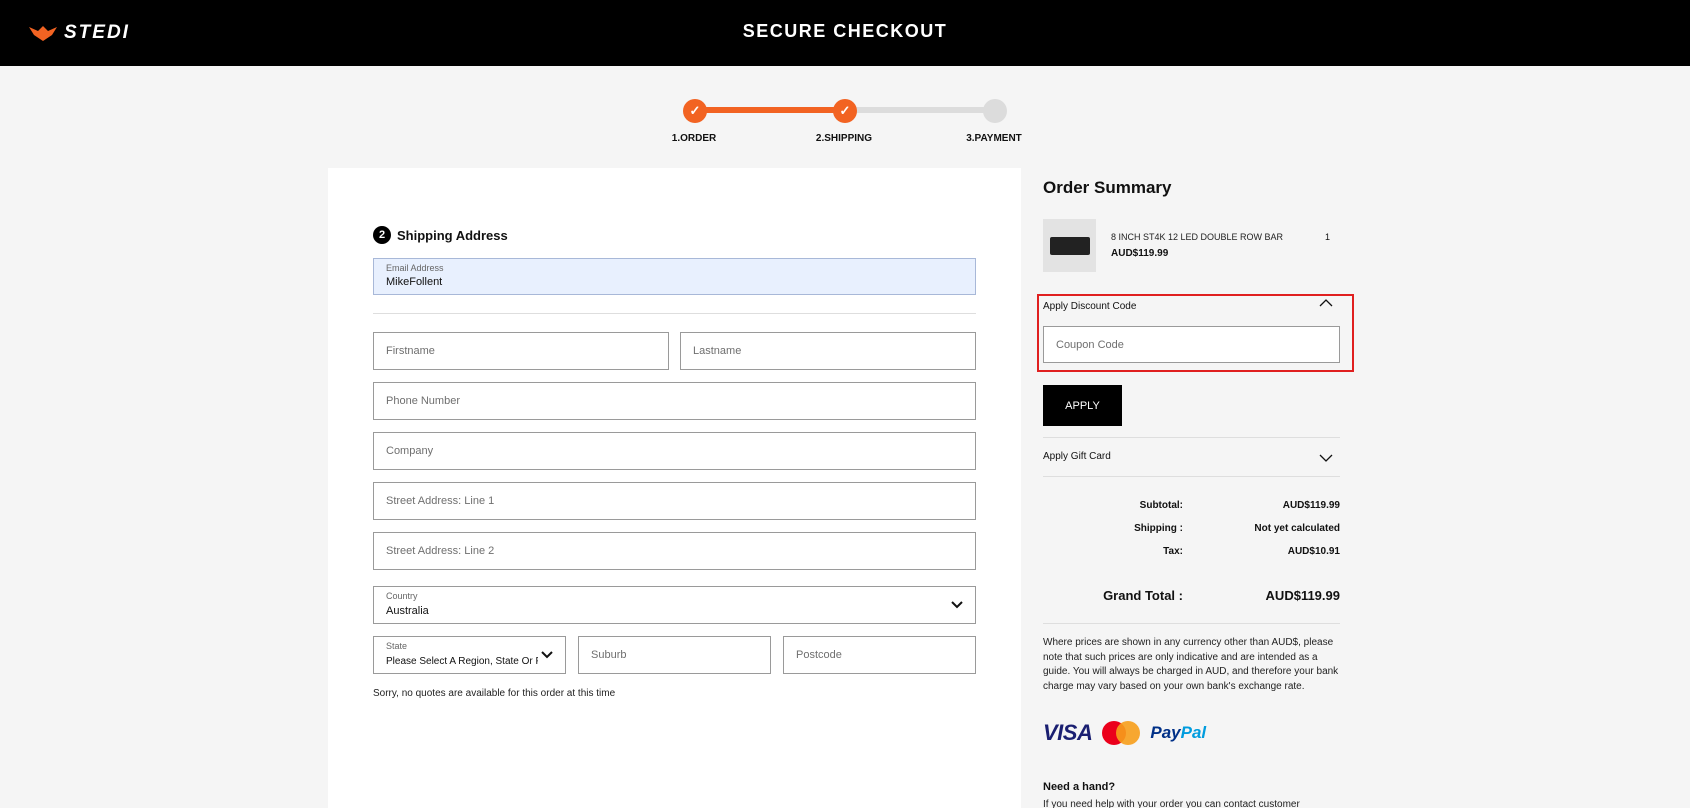 The width and height of the screenshot is (1690, 808). I want to click on company-input: Company, so click(674, 451).